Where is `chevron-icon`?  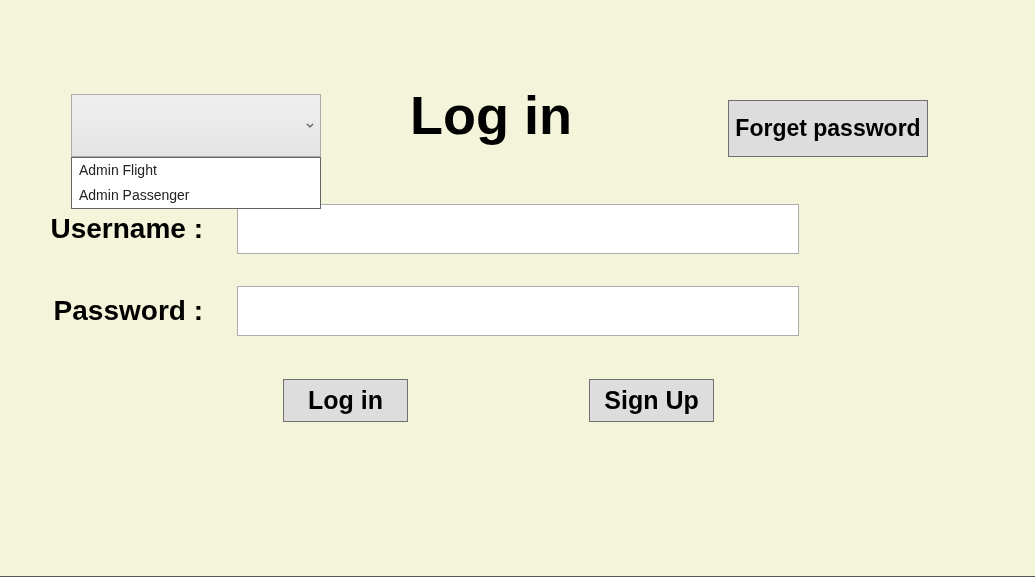
chevron-icon is located at coordinates (310, 125).